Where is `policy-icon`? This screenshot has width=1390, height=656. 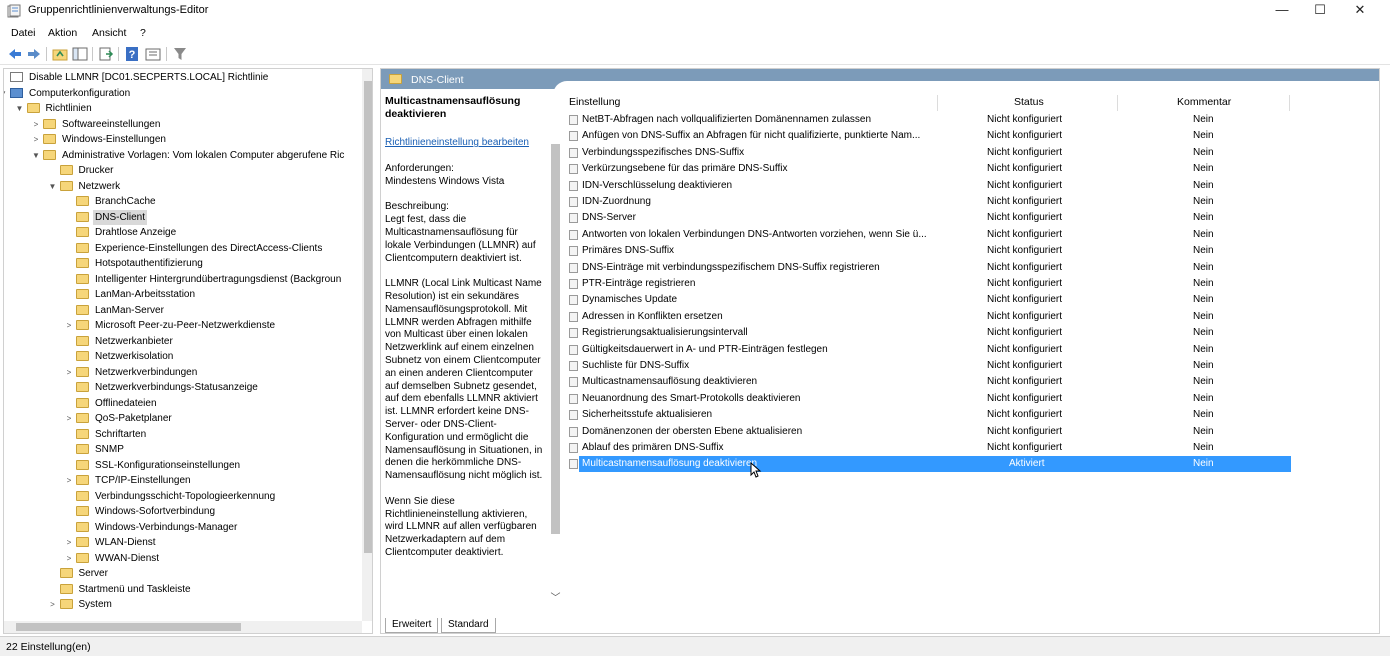 policy-icon is located at coordinates (16, 77).